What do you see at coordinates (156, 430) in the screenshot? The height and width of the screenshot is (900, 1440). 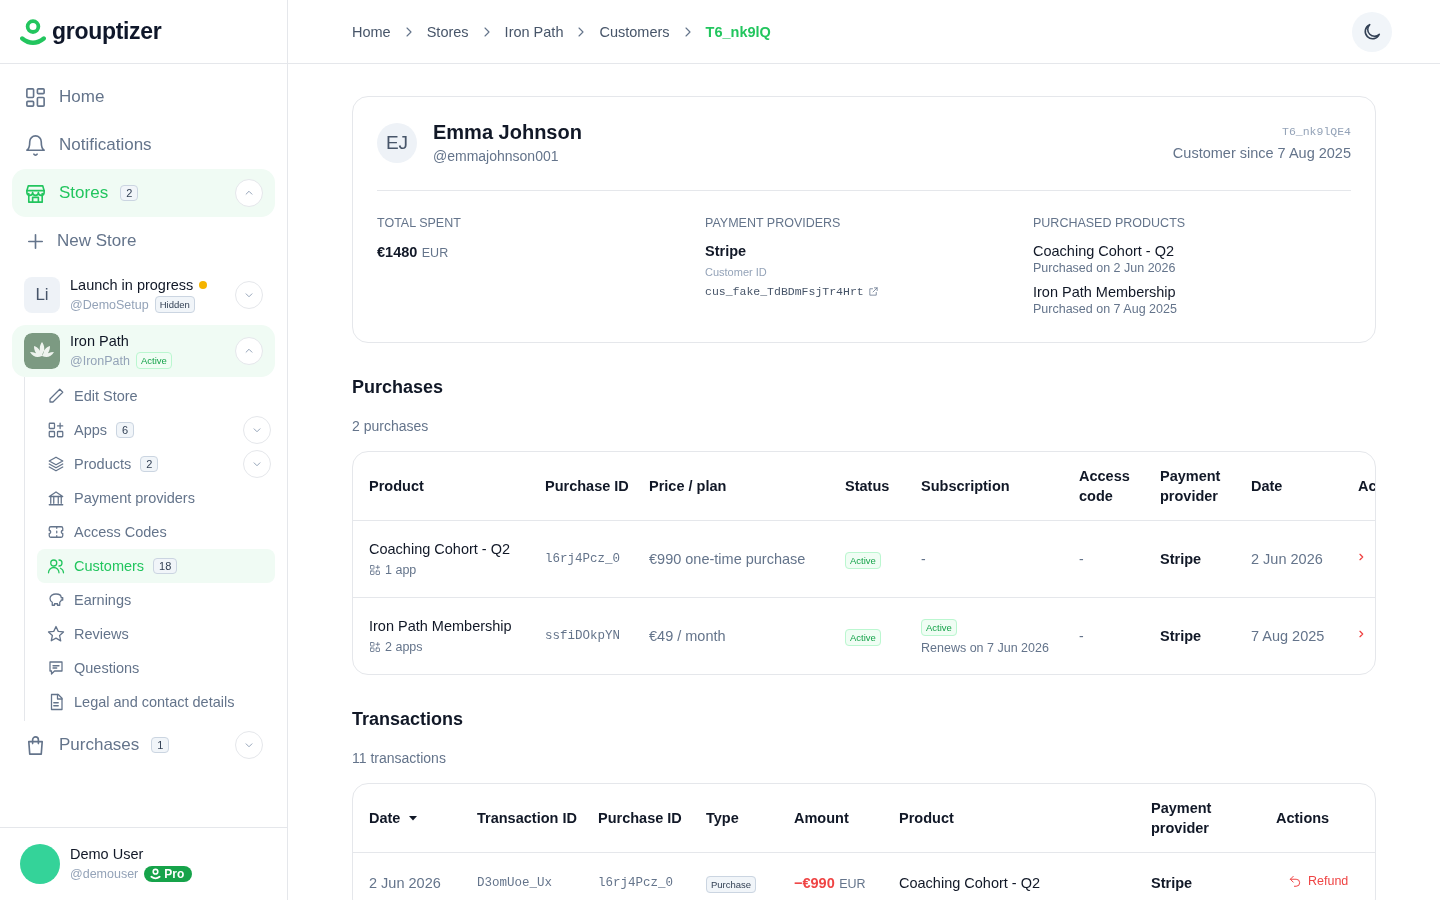 I see `store-menu-item: Apps 6` at bounding box center [156, 430].